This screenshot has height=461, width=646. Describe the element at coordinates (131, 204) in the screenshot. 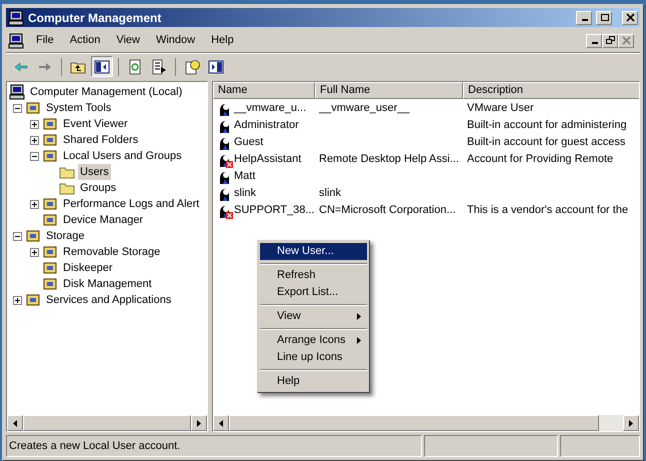

I see `tree-item: Performance Logs and Alert` at that location.